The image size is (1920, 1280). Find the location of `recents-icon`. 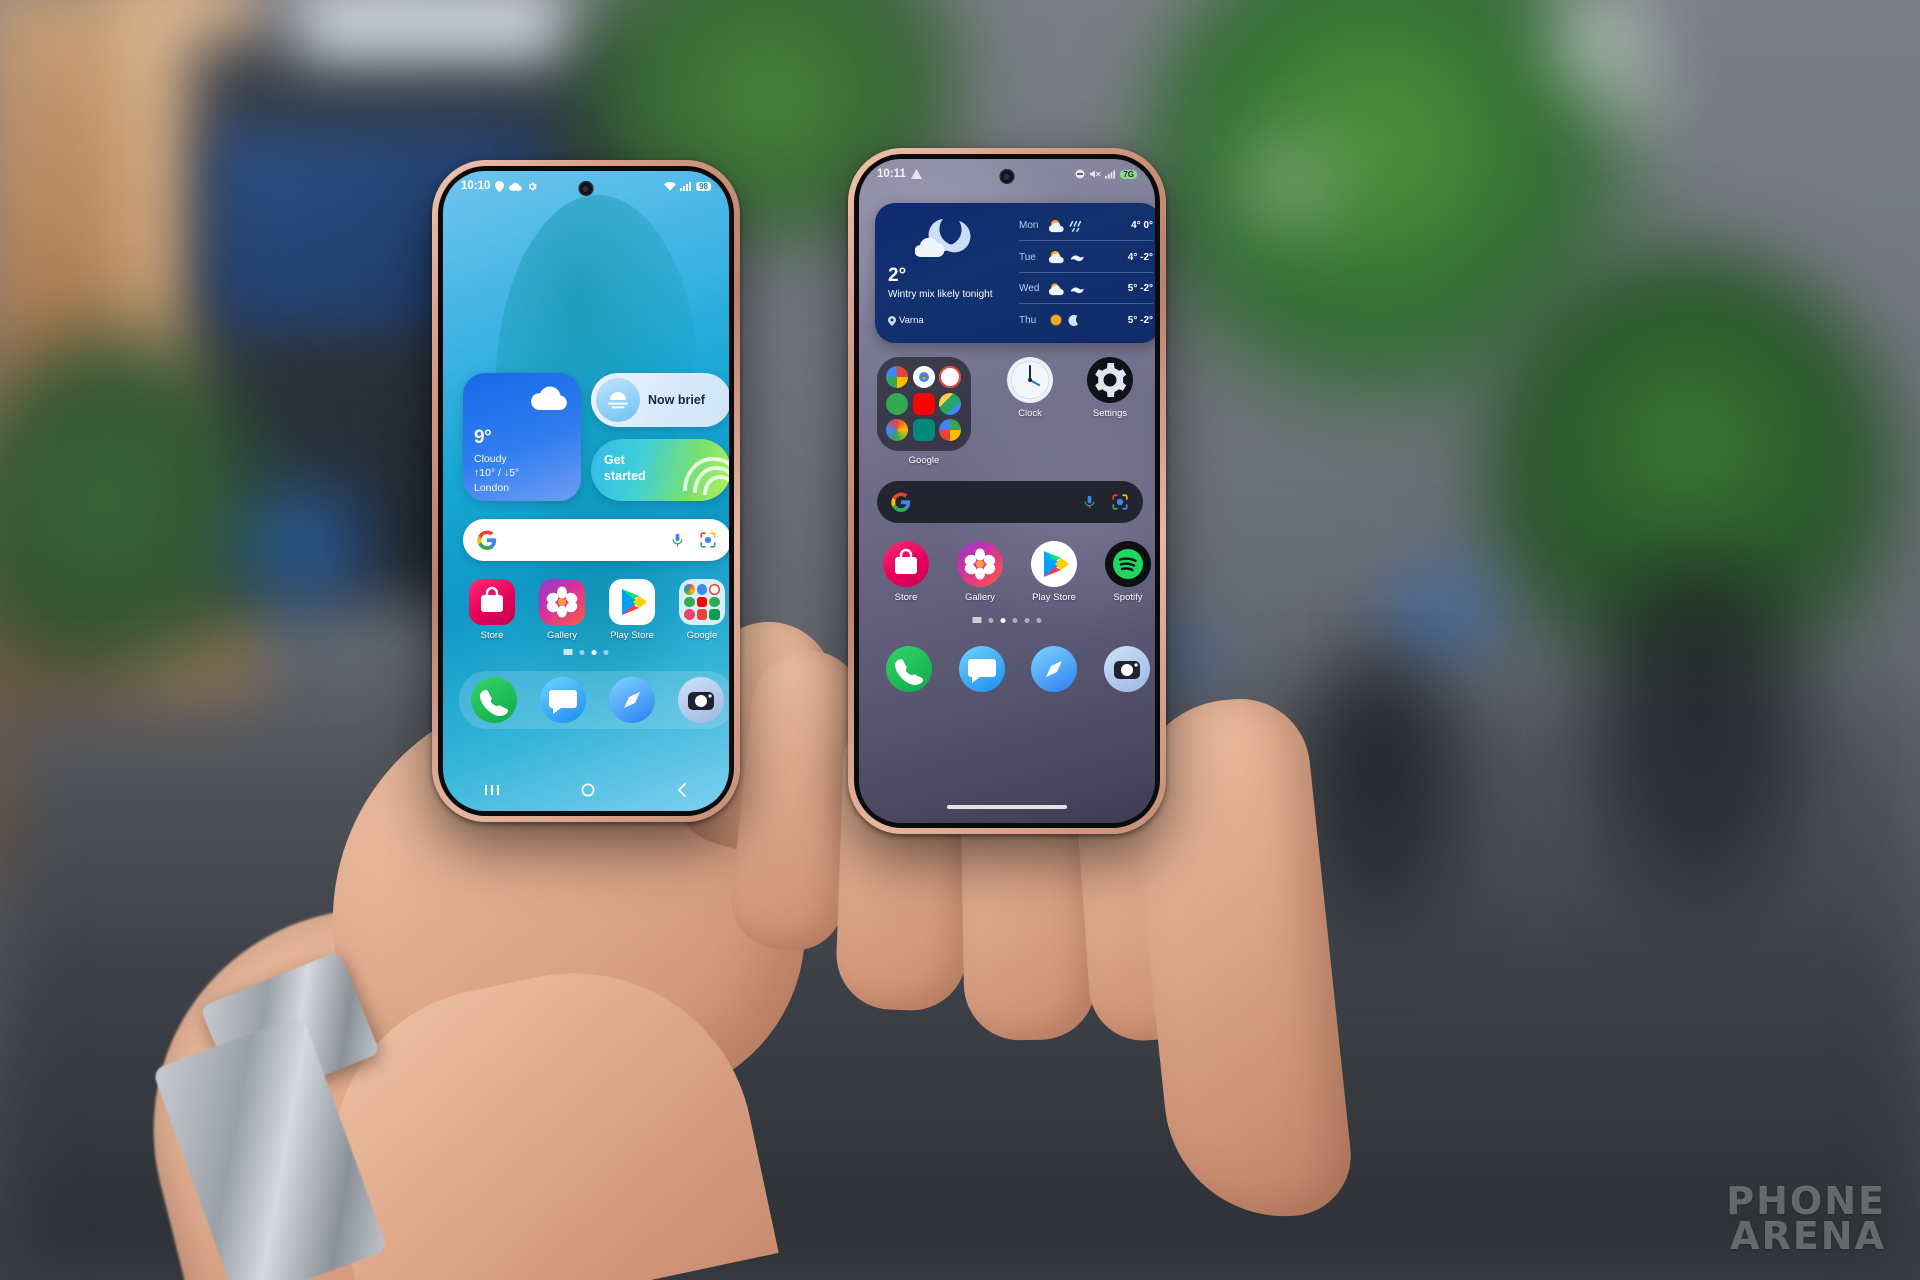

recents-icon is located at coordinates (492, 790).